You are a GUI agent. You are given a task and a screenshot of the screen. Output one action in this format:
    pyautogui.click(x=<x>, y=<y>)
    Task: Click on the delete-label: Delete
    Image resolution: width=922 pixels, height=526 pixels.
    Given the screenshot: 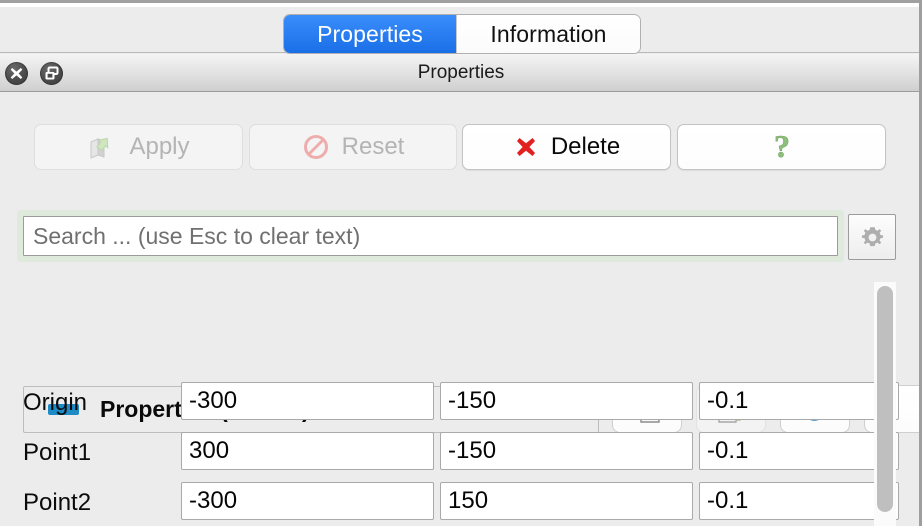 What is the action you would take?
    pyautogui.click(x=585, y=146)
    